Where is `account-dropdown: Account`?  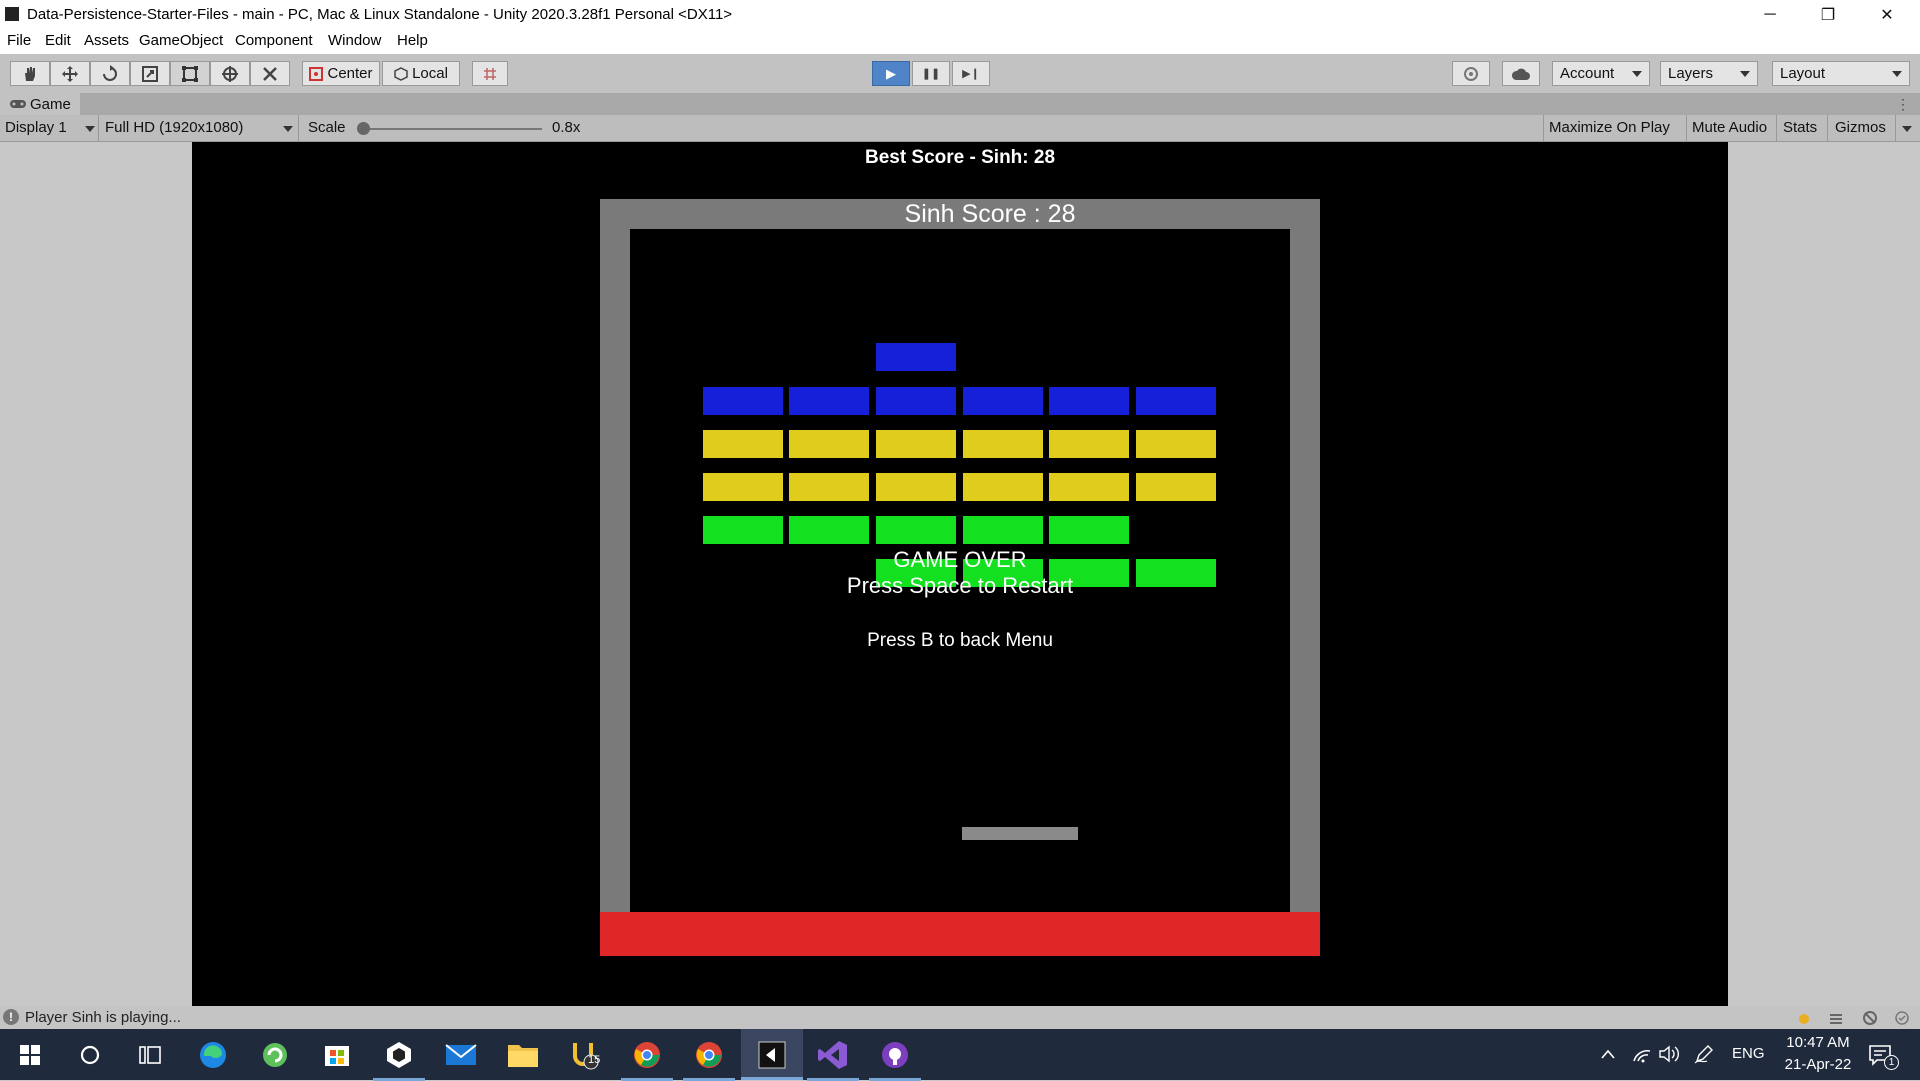 account-dropdown: Account is located at coordinates (1601, 73).